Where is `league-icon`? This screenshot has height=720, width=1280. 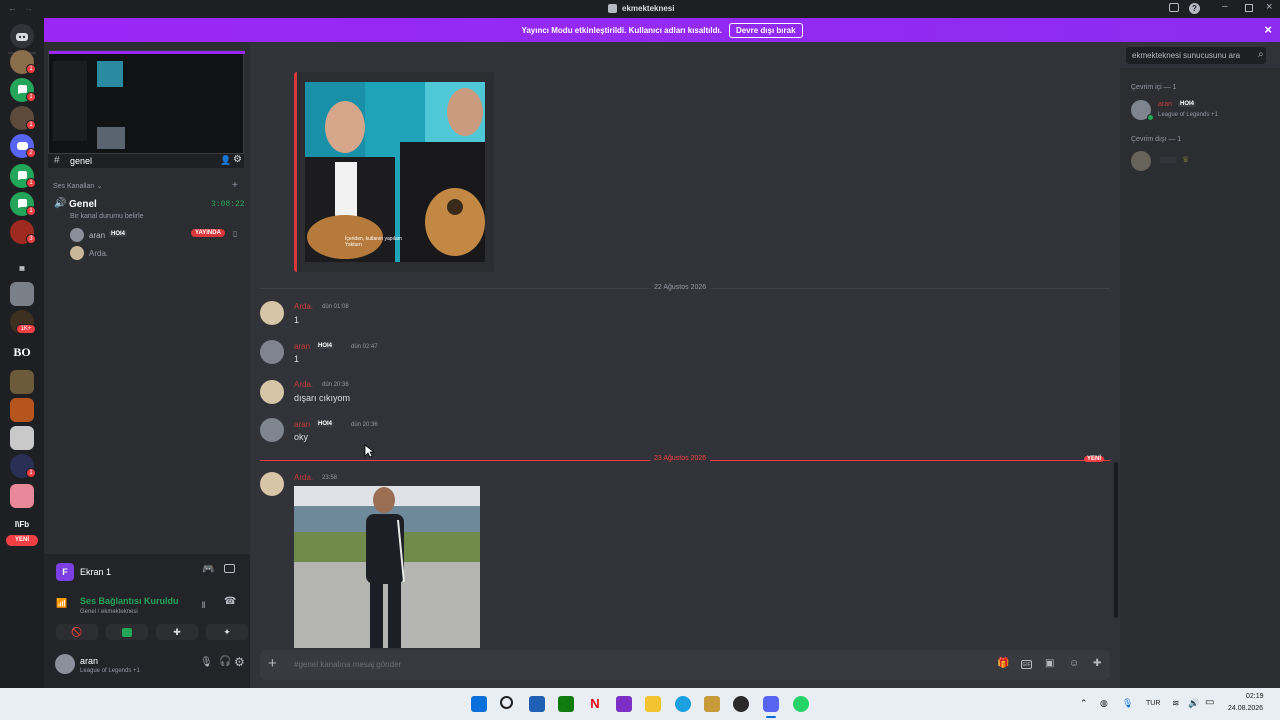
league-icon is located at coordinates (712, 704).